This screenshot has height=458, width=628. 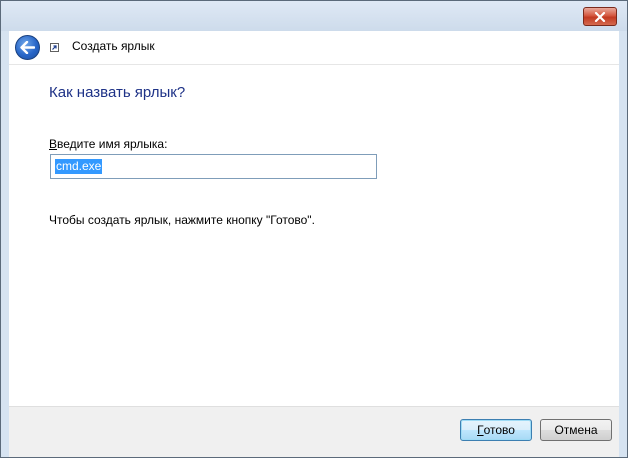 I want to click on back-arrow-icon, so click(x=27, y=47).